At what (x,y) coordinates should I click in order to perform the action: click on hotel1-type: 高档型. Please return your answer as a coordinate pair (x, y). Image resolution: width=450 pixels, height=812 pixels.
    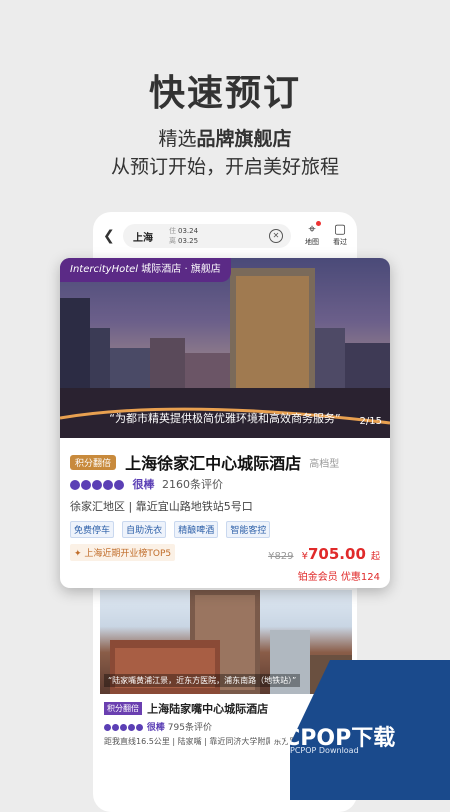
    Looking at the image, I should click on (324, 464).